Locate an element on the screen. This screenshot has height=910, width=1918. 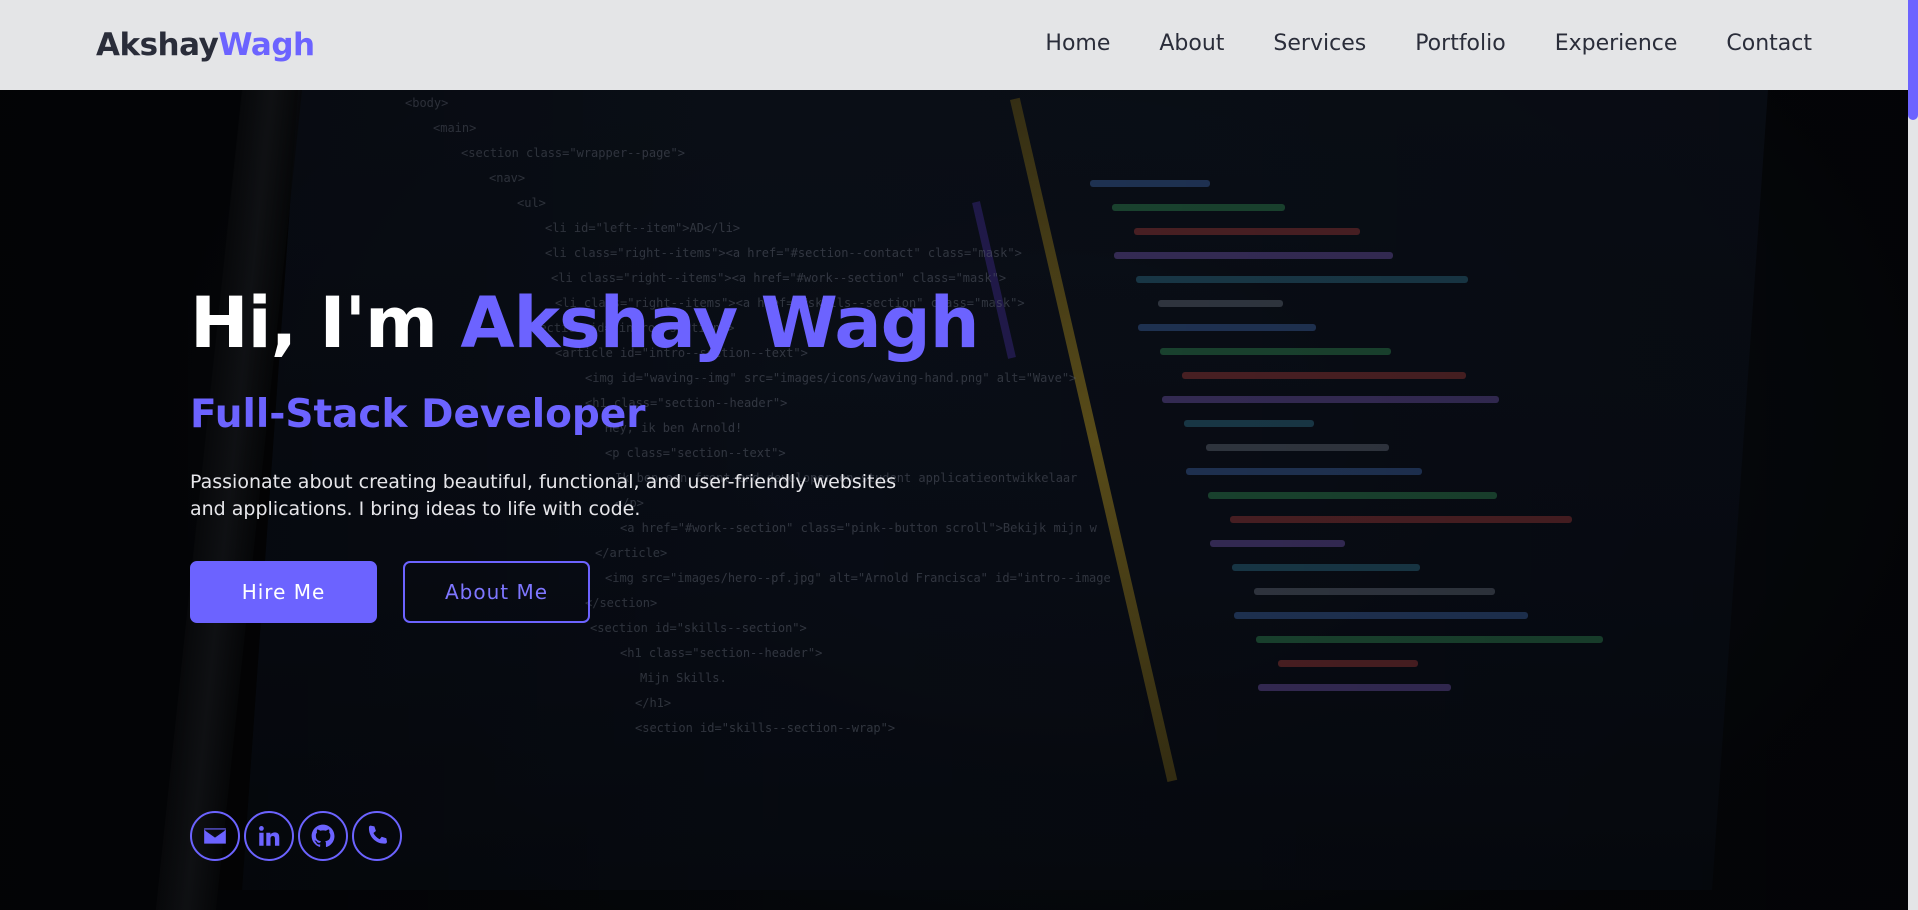
email-link is located at coordinates (215, 836).